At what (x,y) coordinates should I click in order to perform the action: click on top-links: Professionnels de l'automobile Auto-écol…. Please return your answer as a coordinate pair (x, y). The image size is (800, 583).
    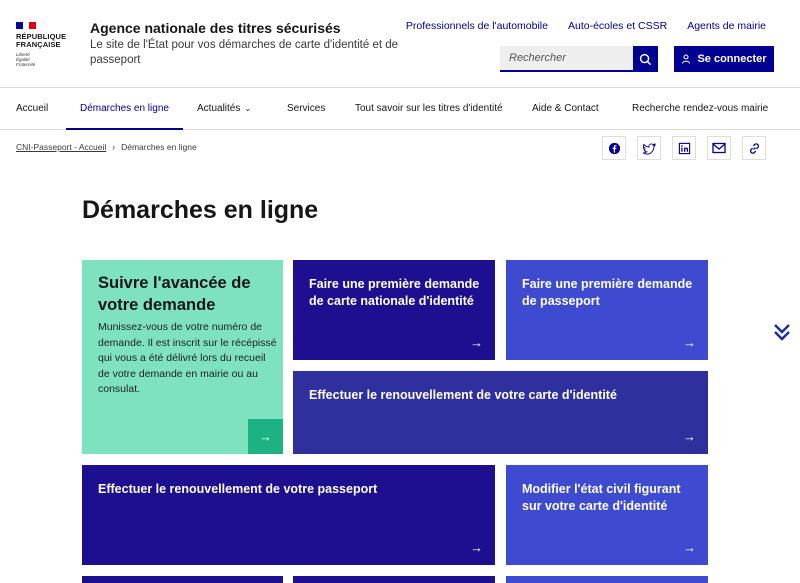
    Looking at the image, I should click on (586, 26).